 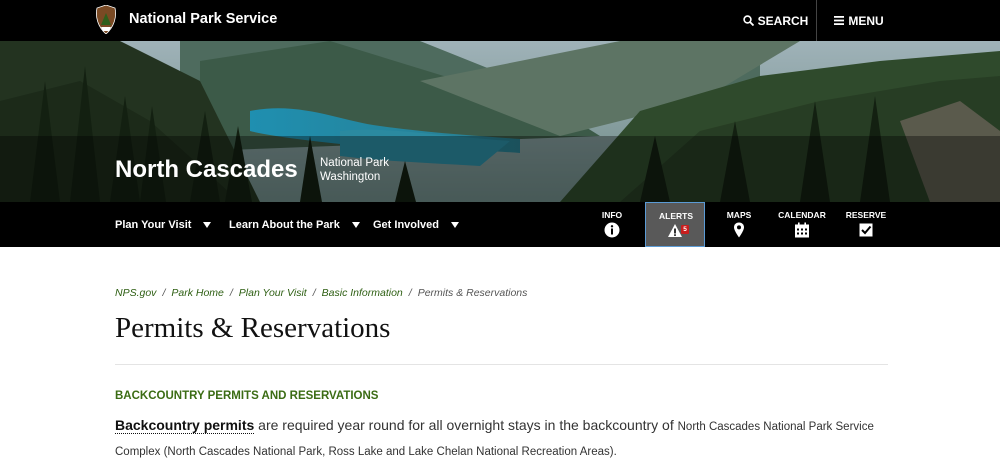 What do you see at coordinates (247, 396) in the screenshot?
I see `section-heading: BACKCOUNTRY PERMITS AND RESERVATIONS` at bounding box center [247, 396].